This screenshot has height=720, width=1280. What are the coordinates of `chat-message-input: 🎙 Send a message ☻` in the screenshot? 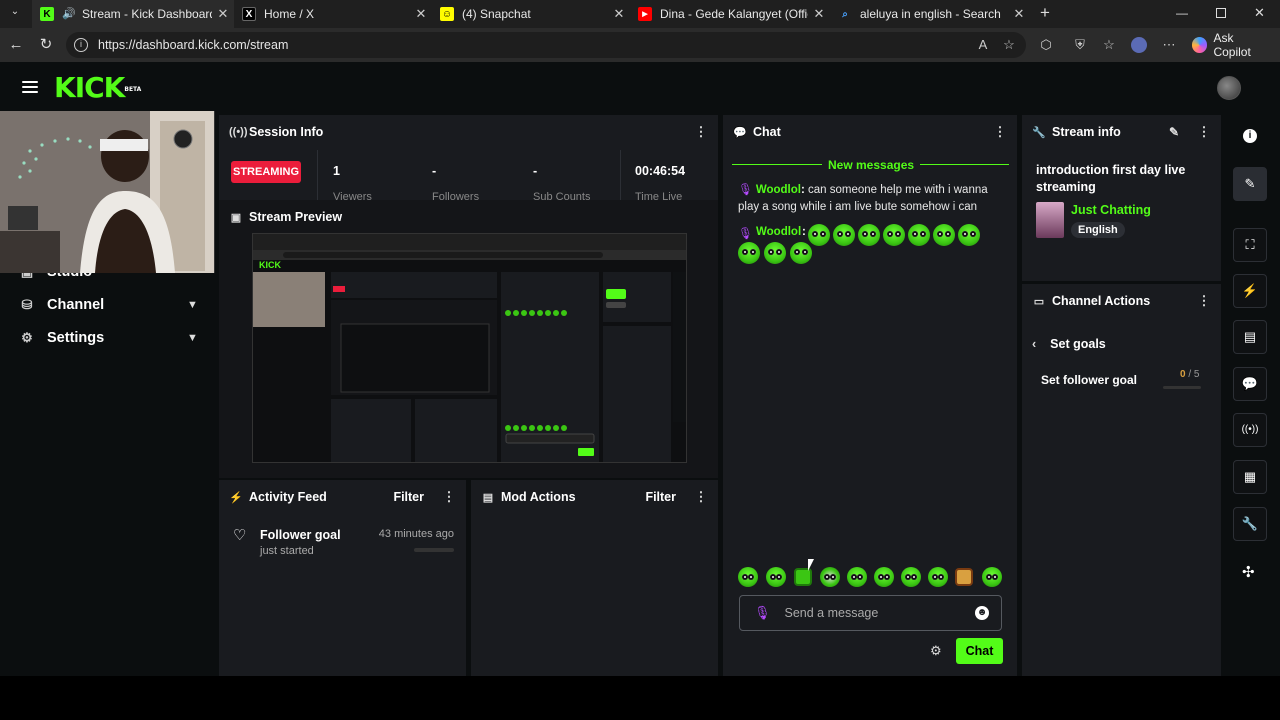 It's located at (870, 613).